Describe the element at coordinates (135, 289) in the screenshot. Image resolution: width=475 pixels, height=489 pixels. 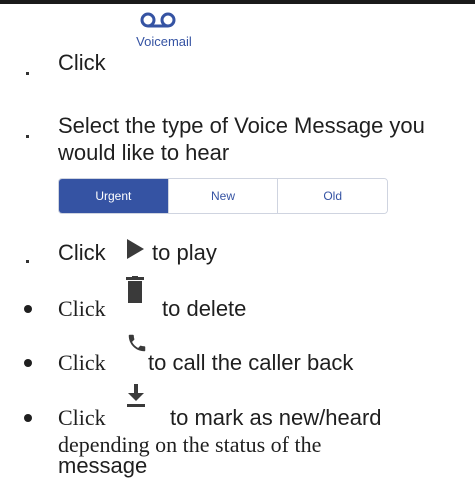
I see `trash-icon` at that location.